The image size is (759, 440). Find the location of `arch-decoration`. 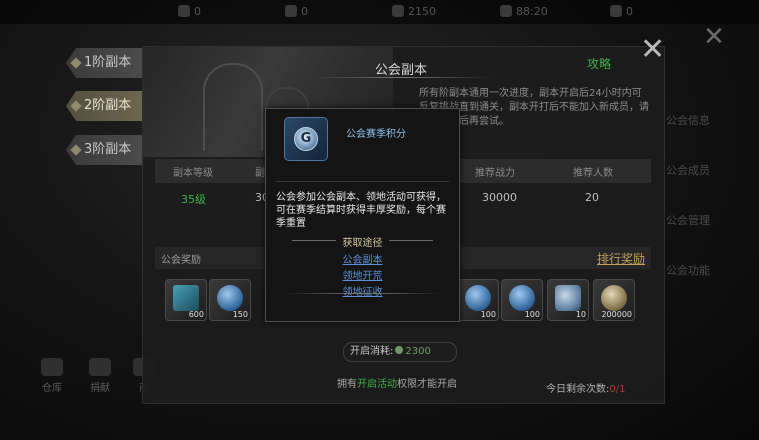

arch-decoration is located at coordinates (233, 107).